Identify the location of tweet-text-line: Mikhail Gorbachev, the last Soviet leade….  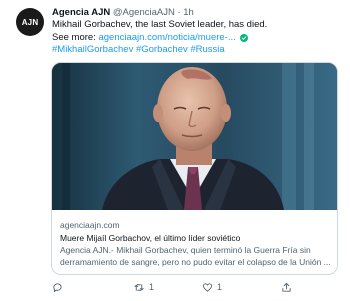
(160, 24).